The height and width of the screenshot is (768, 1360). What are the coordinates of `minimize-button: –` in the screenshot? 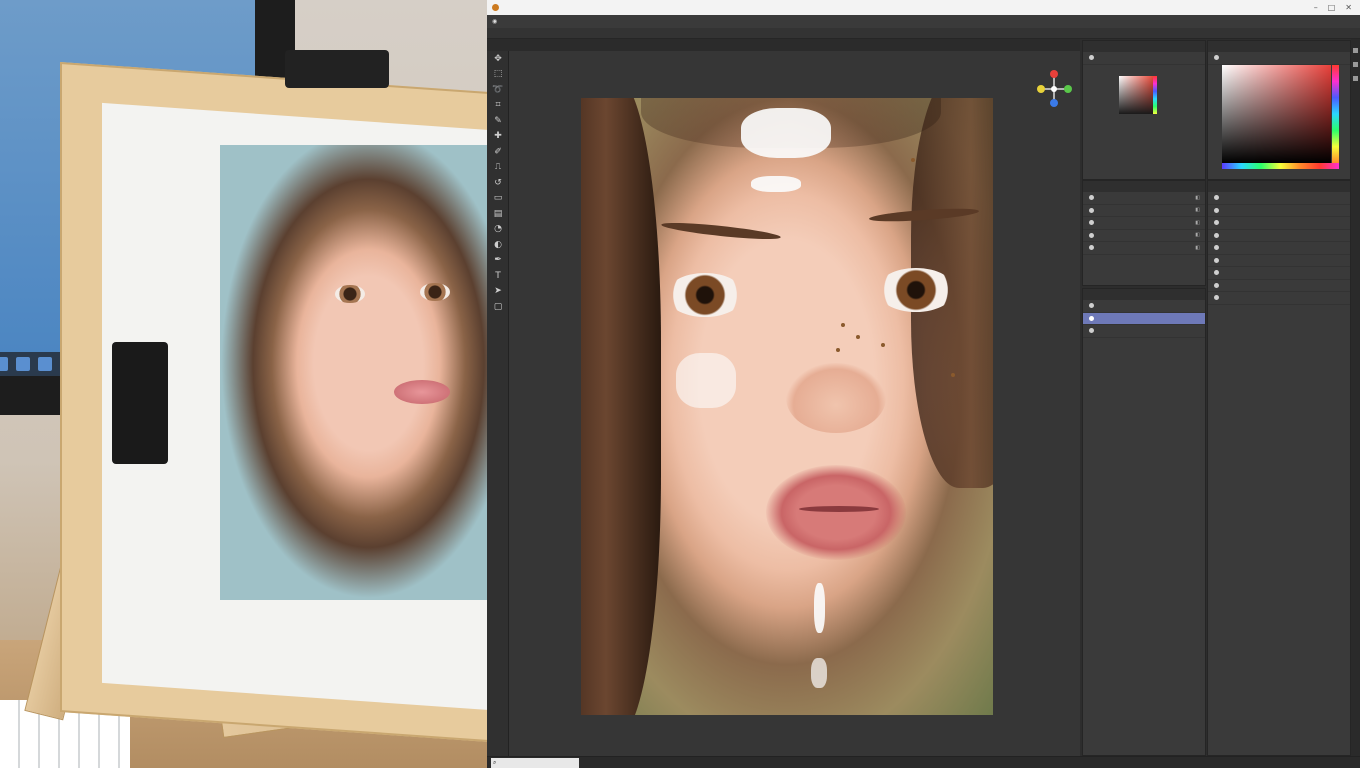 It's located at (1316, 7).